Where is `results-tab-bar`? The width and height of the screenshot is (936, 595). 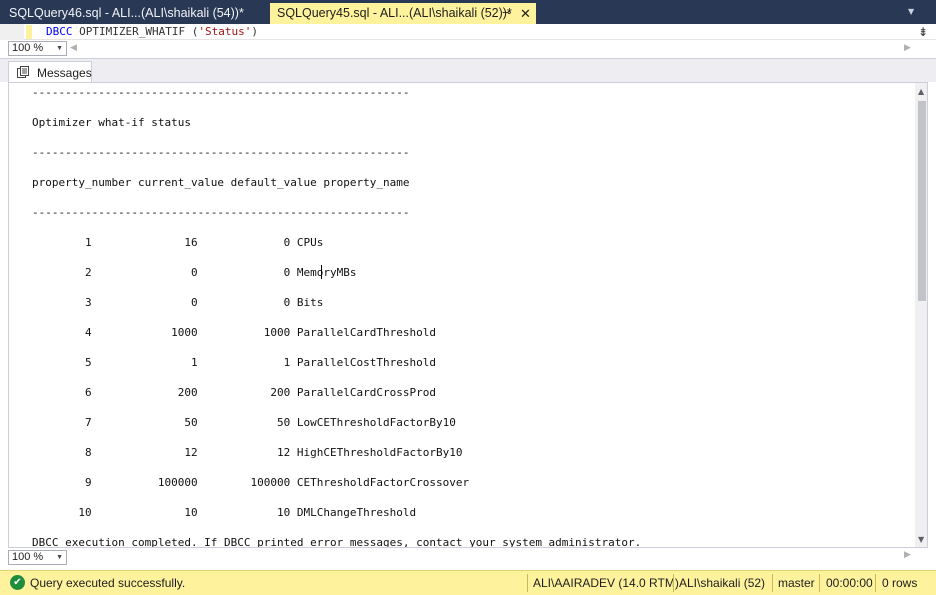 results-tab-bar is located at coordinates (468, 70).